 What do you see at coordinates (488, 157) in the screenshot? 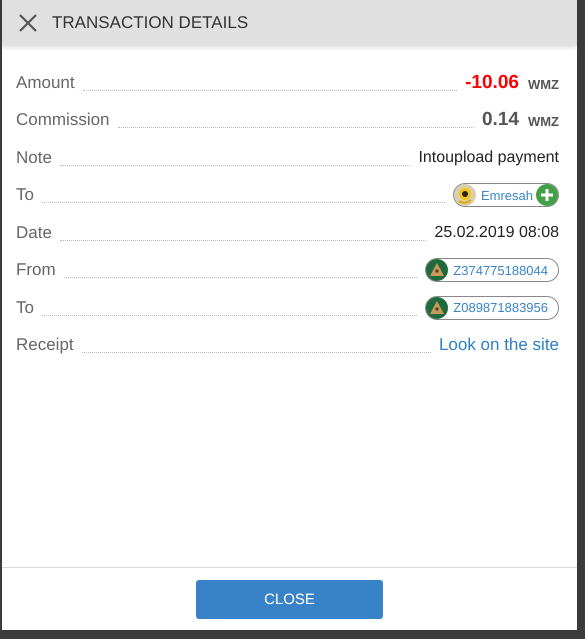
I see `field-value: Intoupload payment` at bounding box center [488, 157].